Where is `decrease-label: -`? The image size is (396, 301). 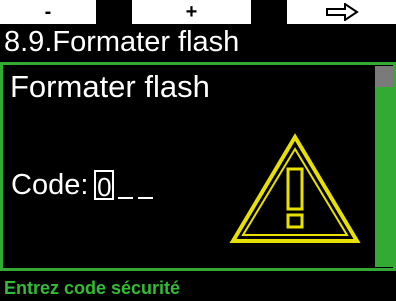 decrease-label: - is located at coordinates (48, 12).